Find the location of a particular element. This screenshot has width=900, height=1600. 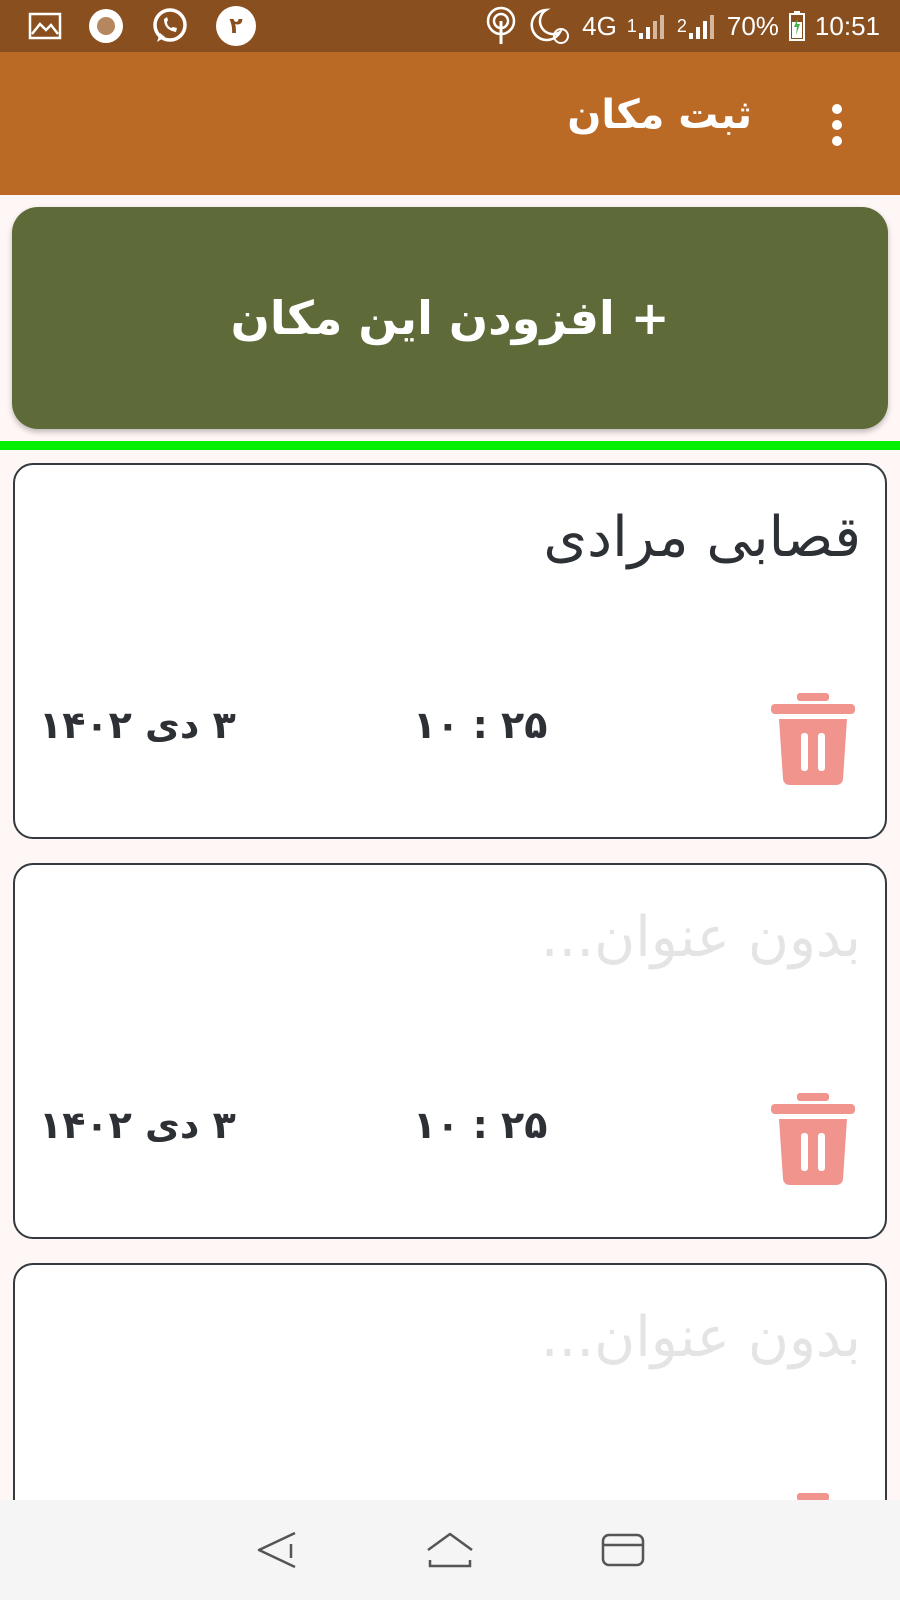

image-notification-icon is located at coordinates (45, 26).